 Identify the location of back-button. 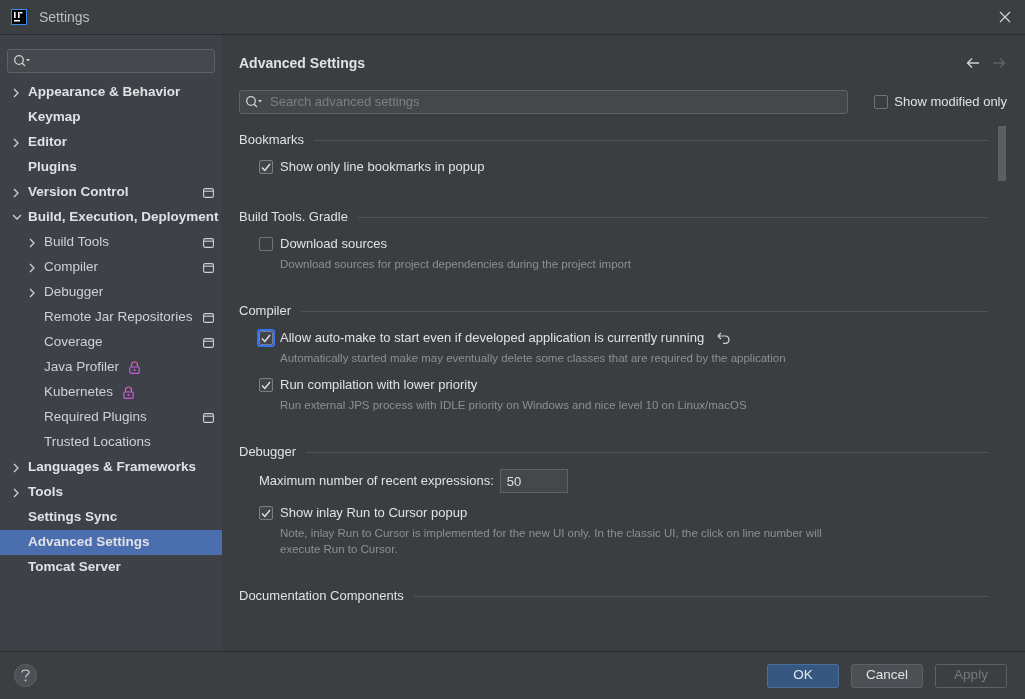
(973, 63).